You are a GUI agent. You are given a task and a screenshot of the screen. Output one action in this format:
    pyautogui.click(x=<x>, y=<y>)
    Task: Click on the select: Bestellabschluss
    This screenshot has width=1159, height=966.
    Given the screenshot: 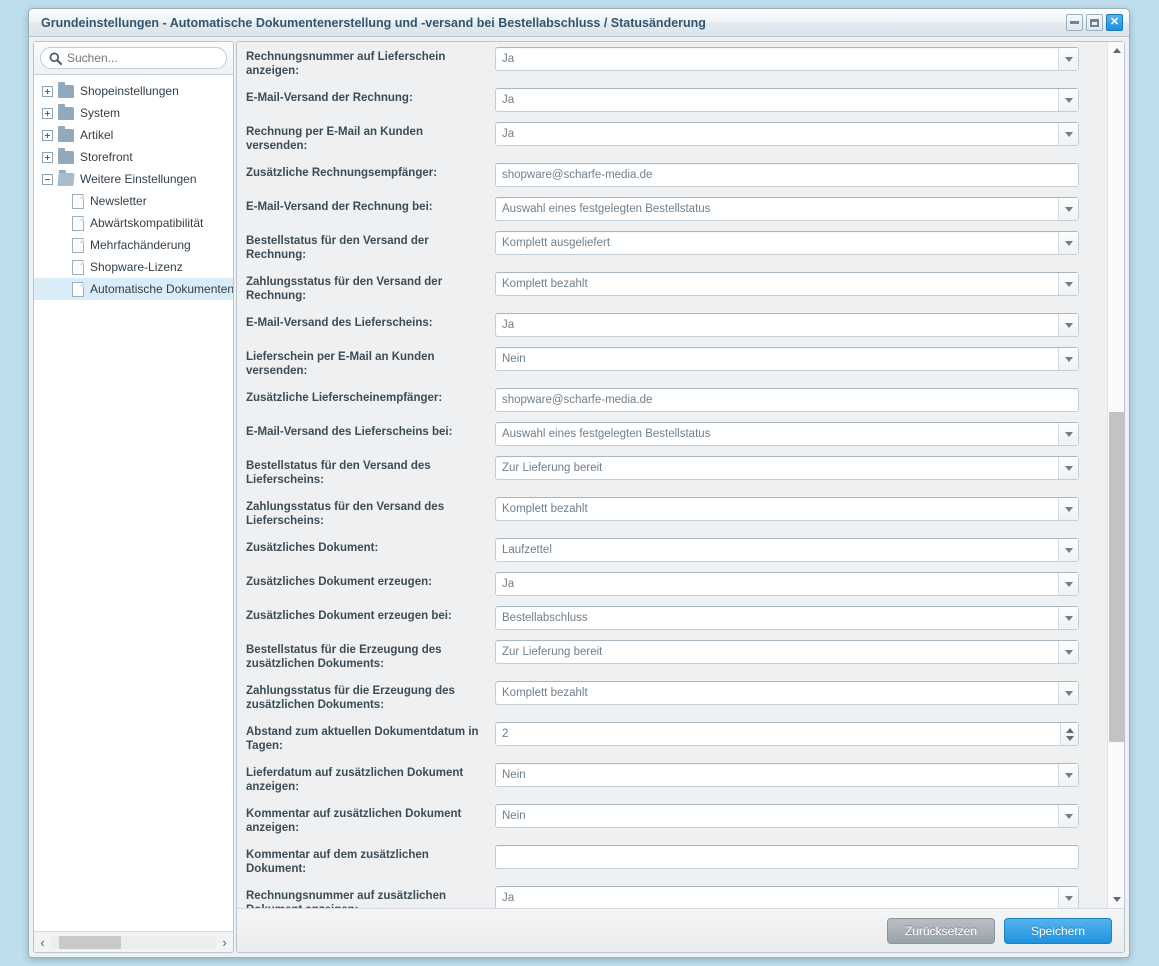 What is the action you would take?
    pyautogui.click(x=787, y=618)
    